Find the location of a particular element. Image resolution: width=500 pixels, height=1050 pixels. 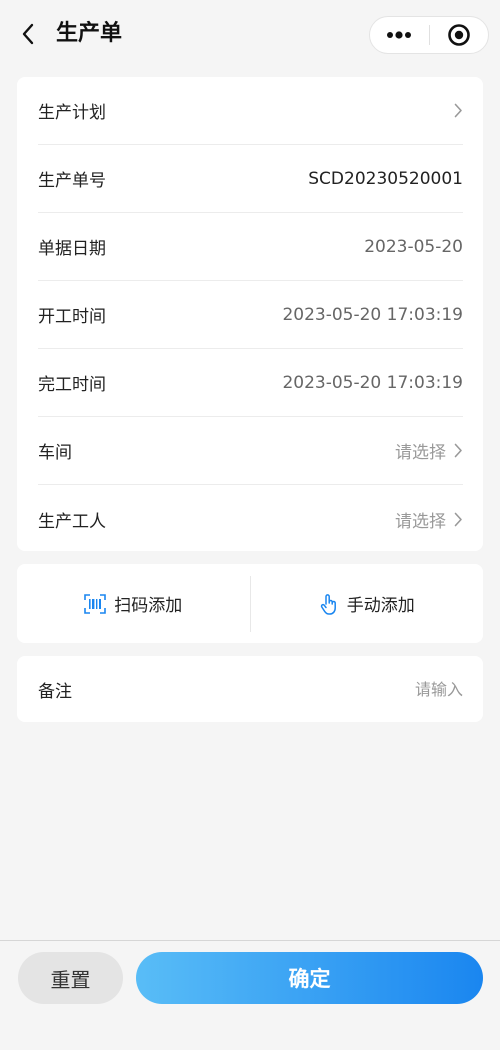

row-label: 完工时间 is located at coordinates (72, 385).